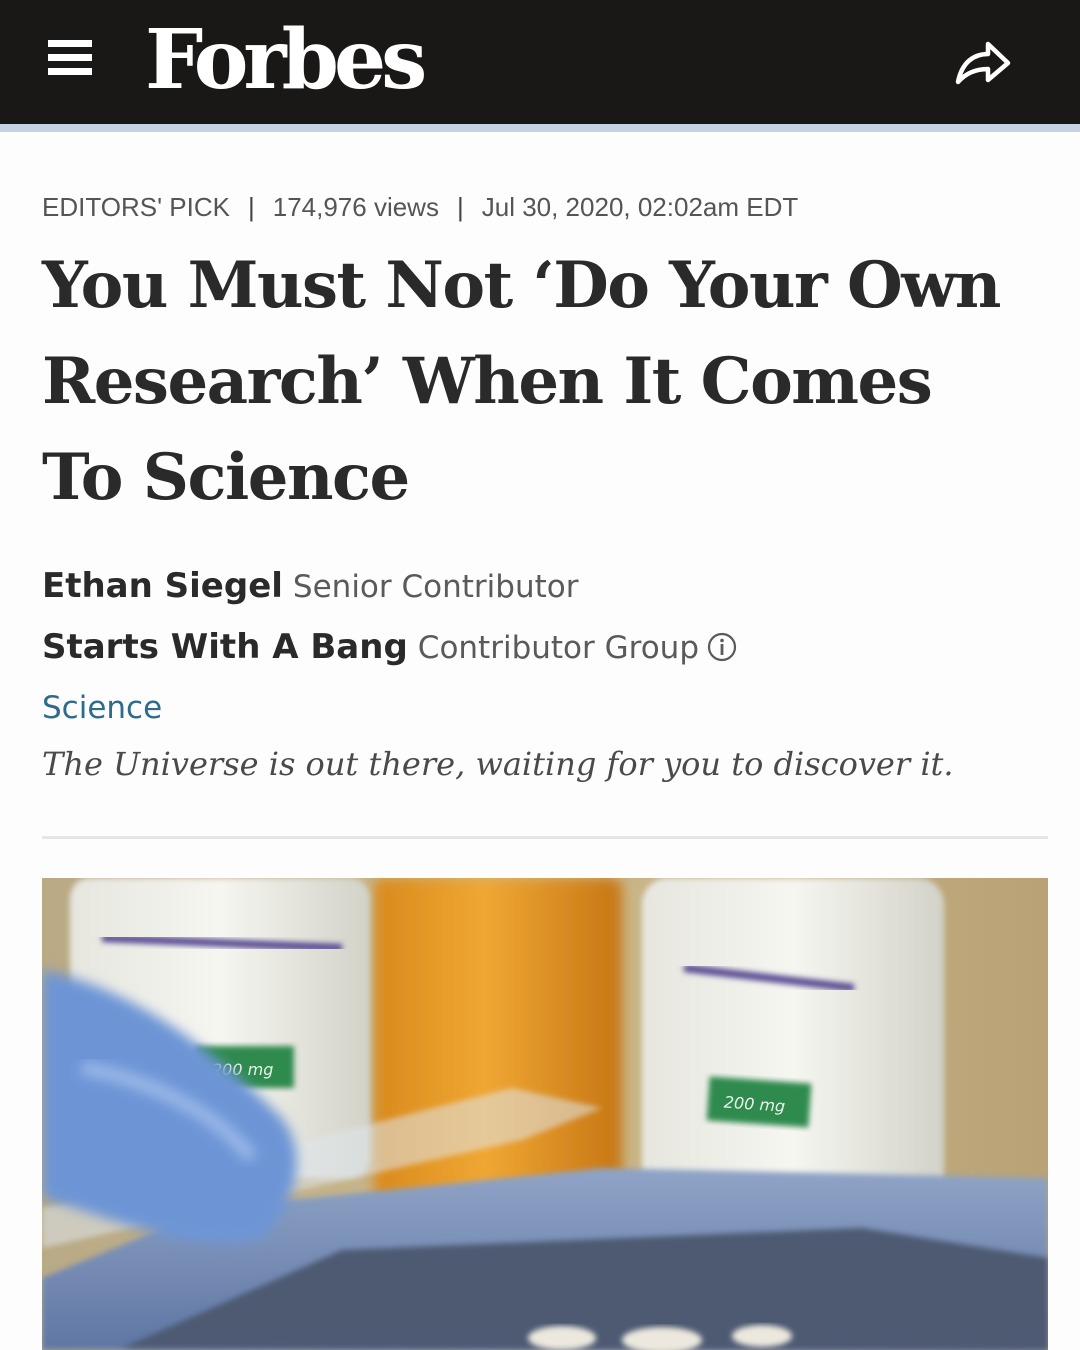 The width and height of the screenshot is (1080, 1350). I want to click on group-byline: Starts With A Bang Contributor Group, so click(389, 647).